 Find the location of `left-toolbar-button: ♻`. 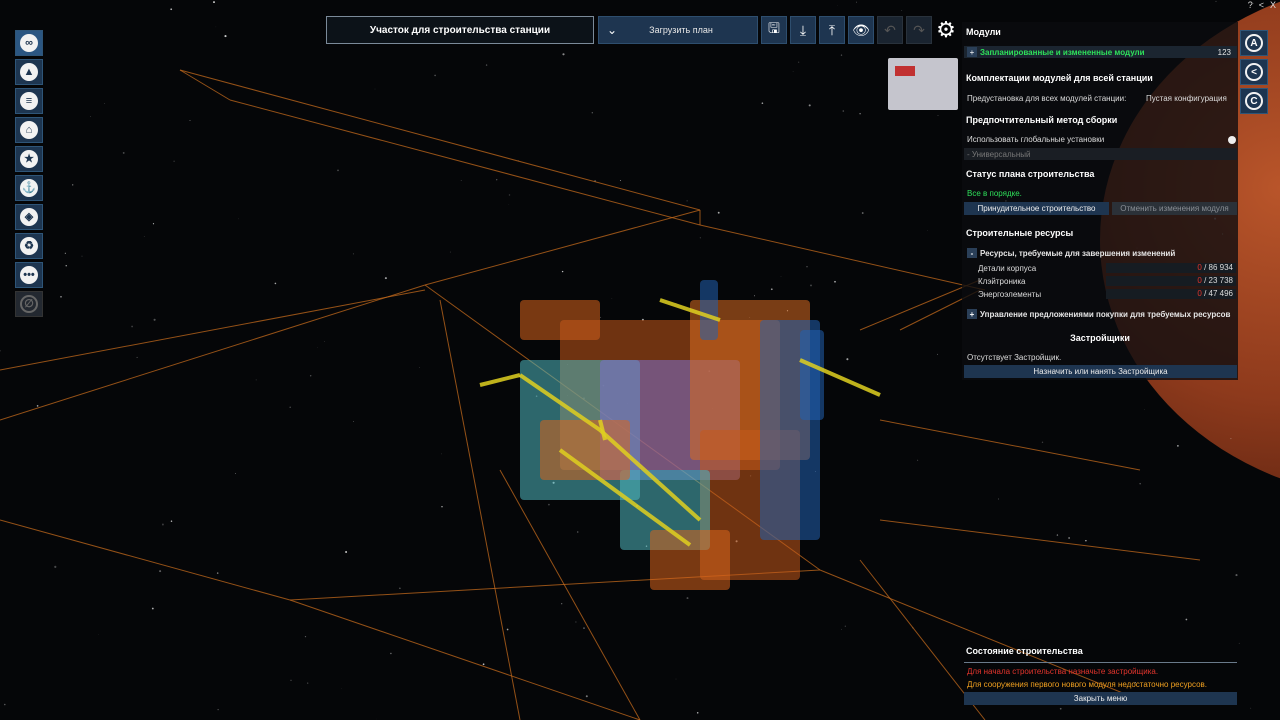

left-toolbar-button: ♻ is located at coordinates (29, 246).